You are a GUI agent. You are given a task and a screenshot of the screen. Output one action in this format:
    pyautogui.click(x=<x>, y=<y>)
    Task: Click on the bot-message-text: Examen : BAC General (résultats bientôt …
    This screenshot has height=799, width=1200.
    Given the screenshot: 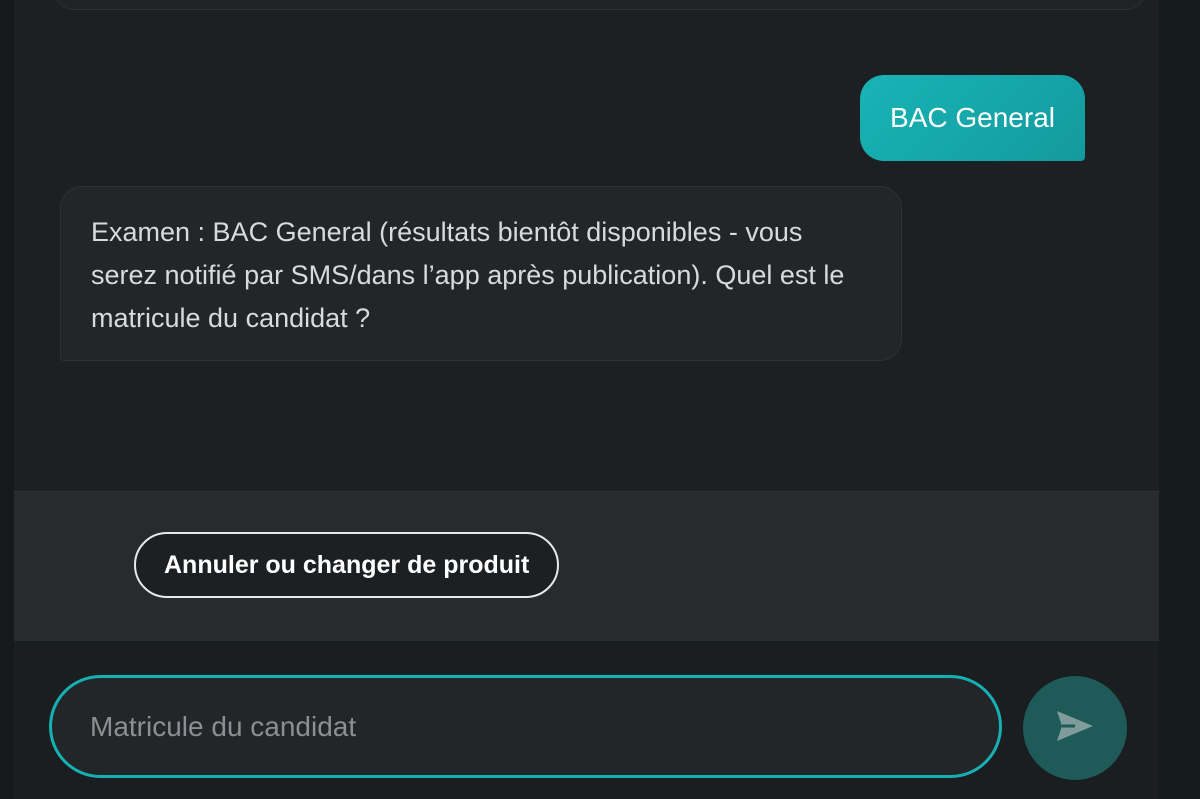 What is the action you would take?
    pyautogui.click(x=468, y=275)
    